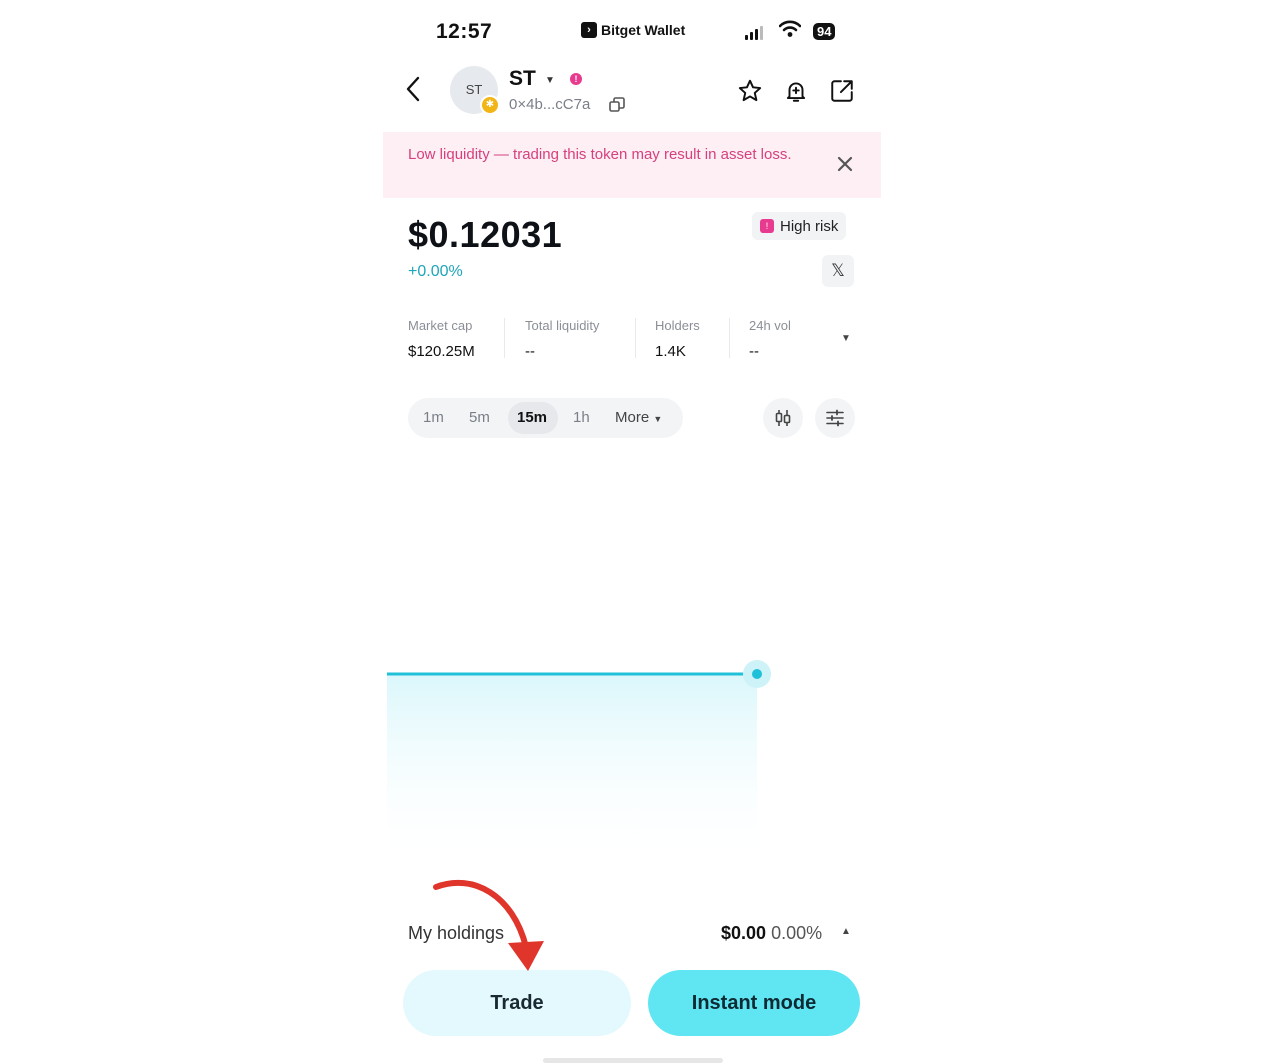 The image size is (1276, 1063). What do you see at coordinates (576, 79) in the screenshot?
I see `warning-icon: !` at bounding box center [576, 79].